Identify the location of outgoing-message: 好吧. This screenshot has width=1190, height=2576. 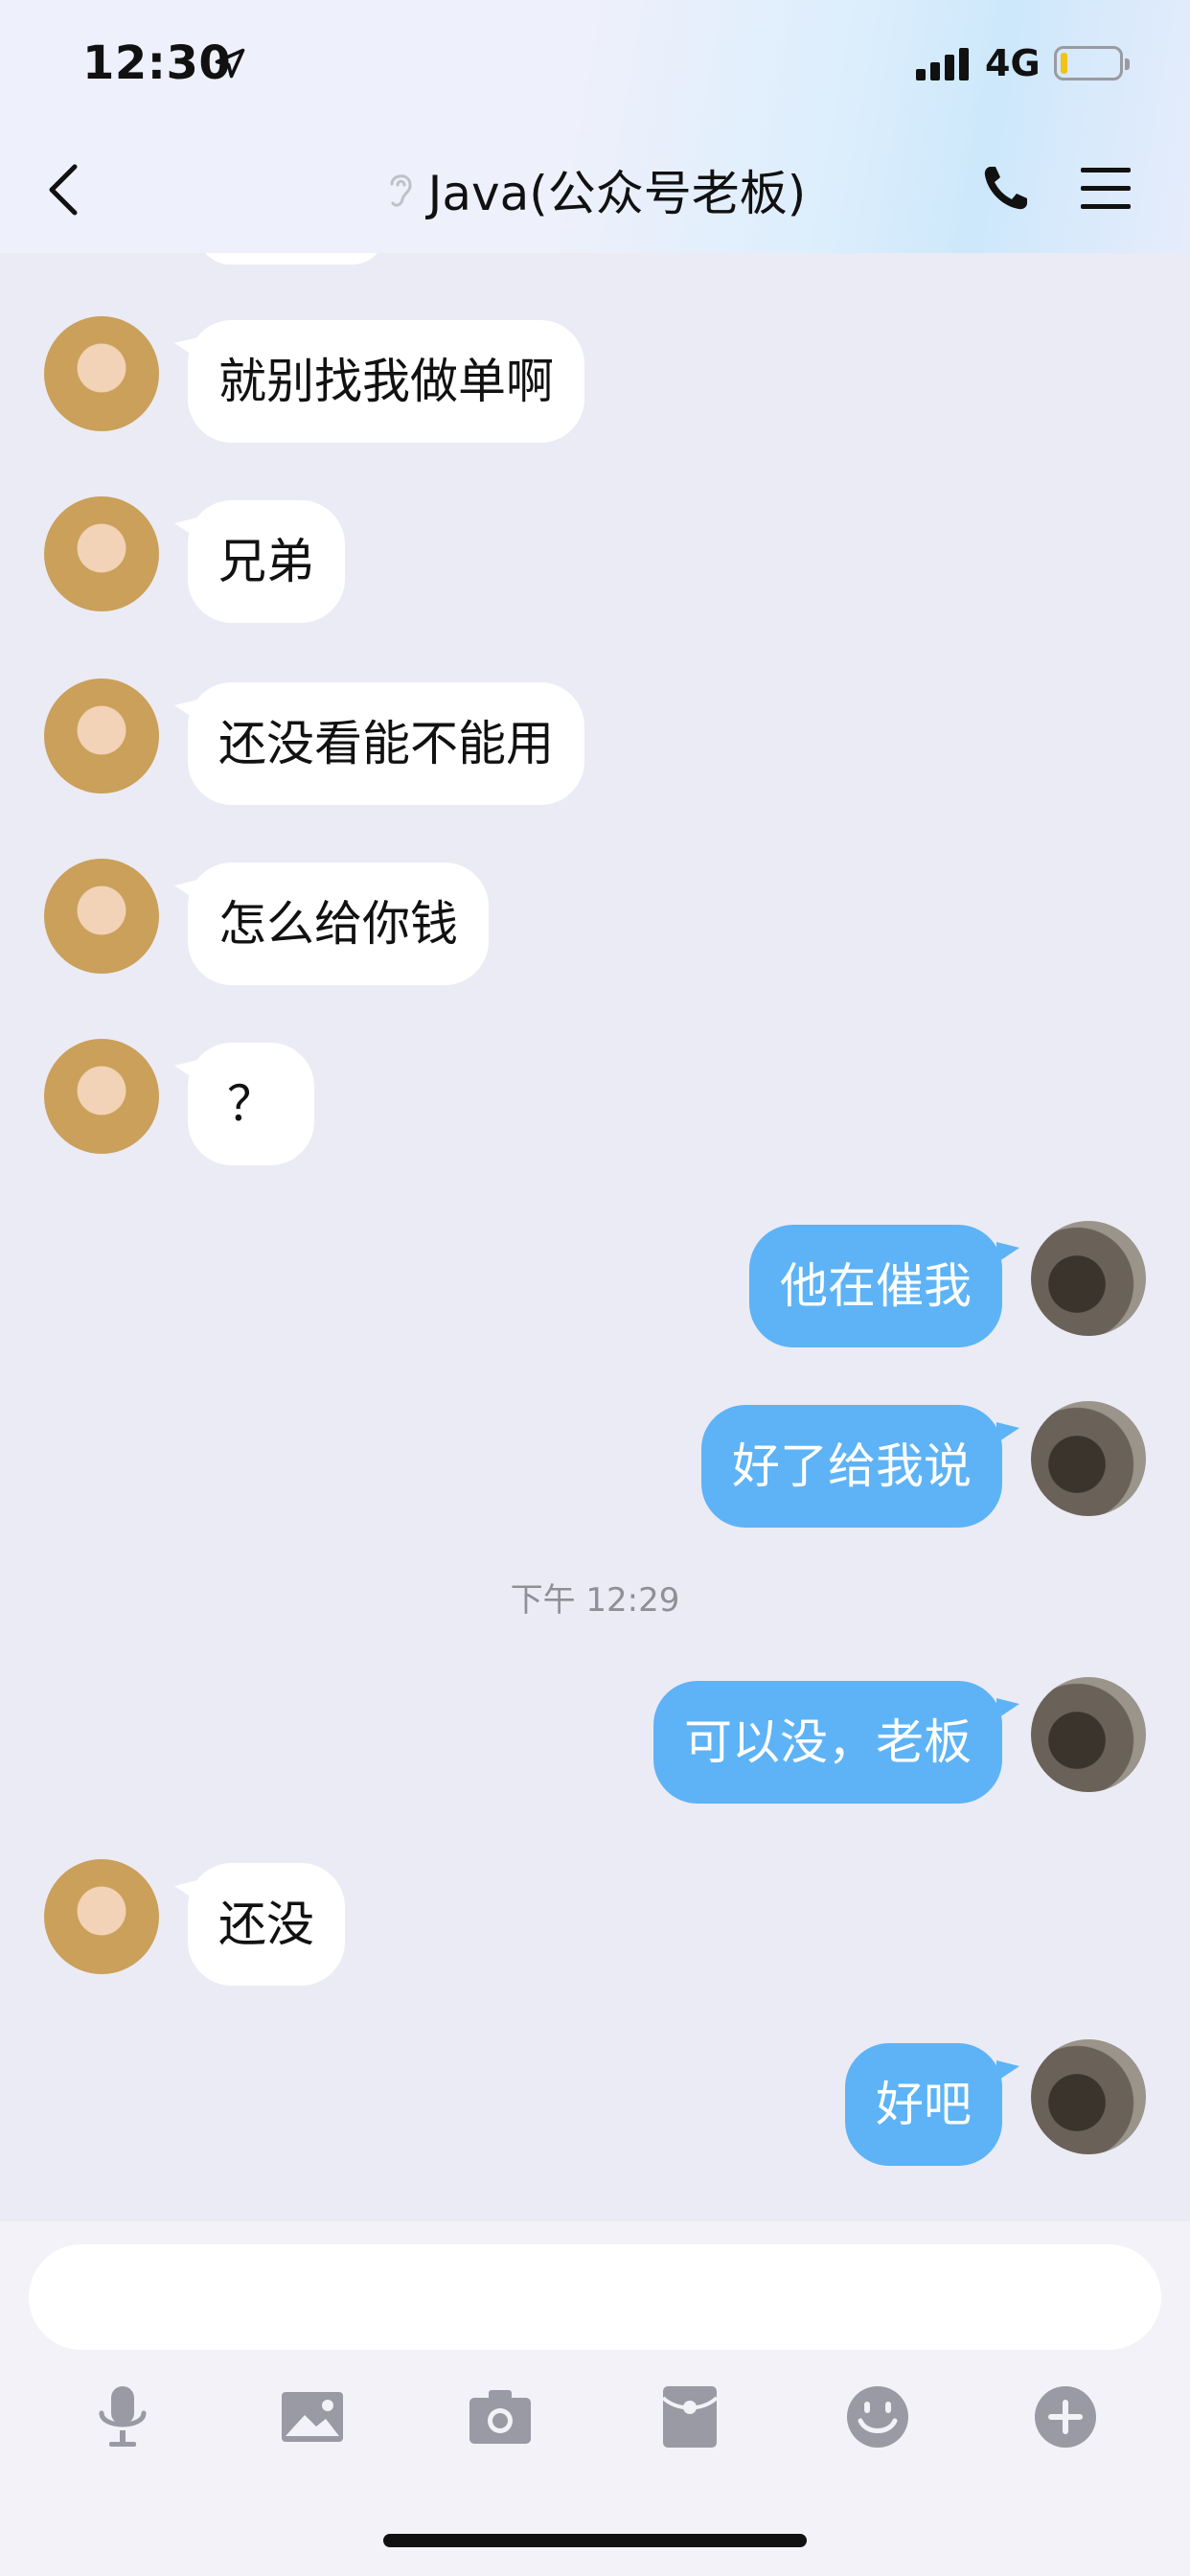
(924, 2104).